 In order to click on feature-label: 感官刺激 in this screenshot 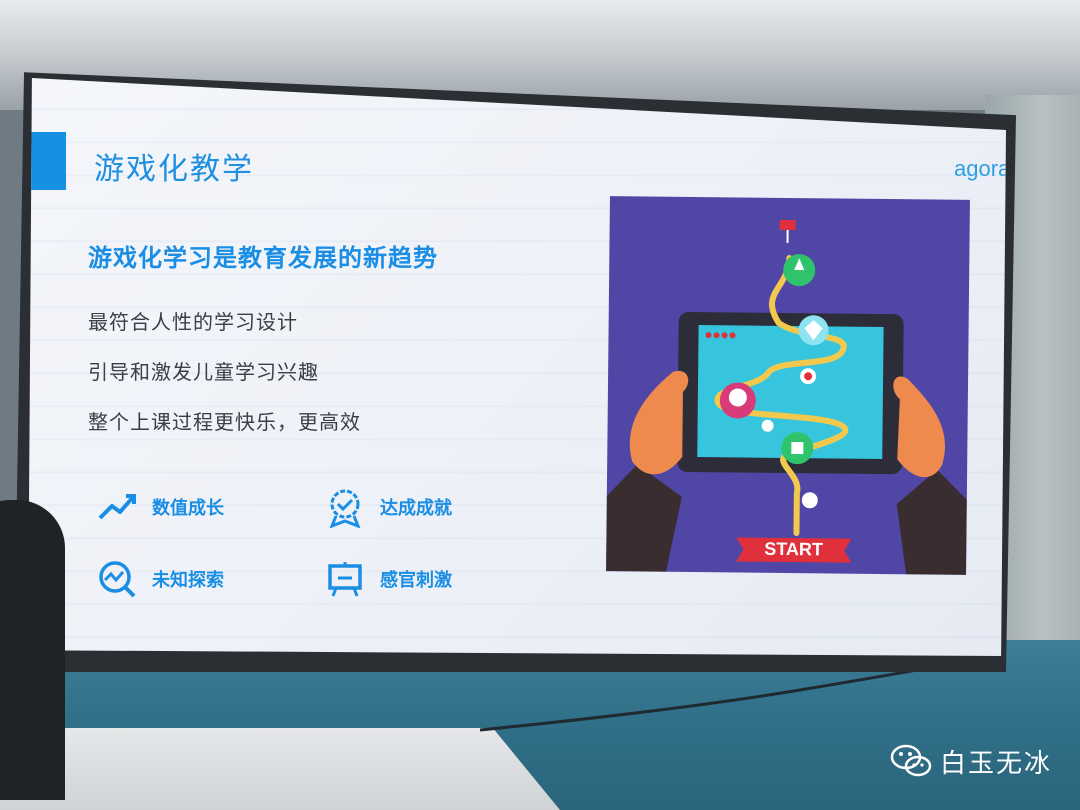, I will do `click(416, 580)`.